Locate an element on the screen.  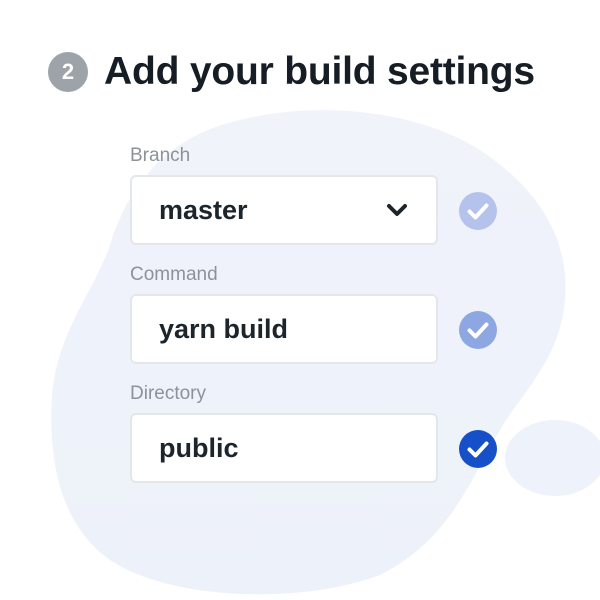
command-check-circle-icon is located at coordinates (478, 330).